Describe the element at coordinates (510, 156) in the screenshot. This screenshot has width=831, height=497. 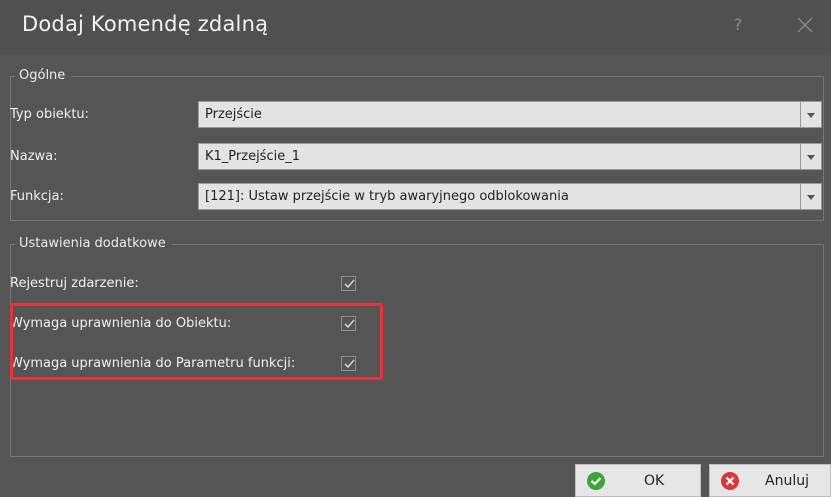
I see `name-select: K1_Przejście_1` at that location.